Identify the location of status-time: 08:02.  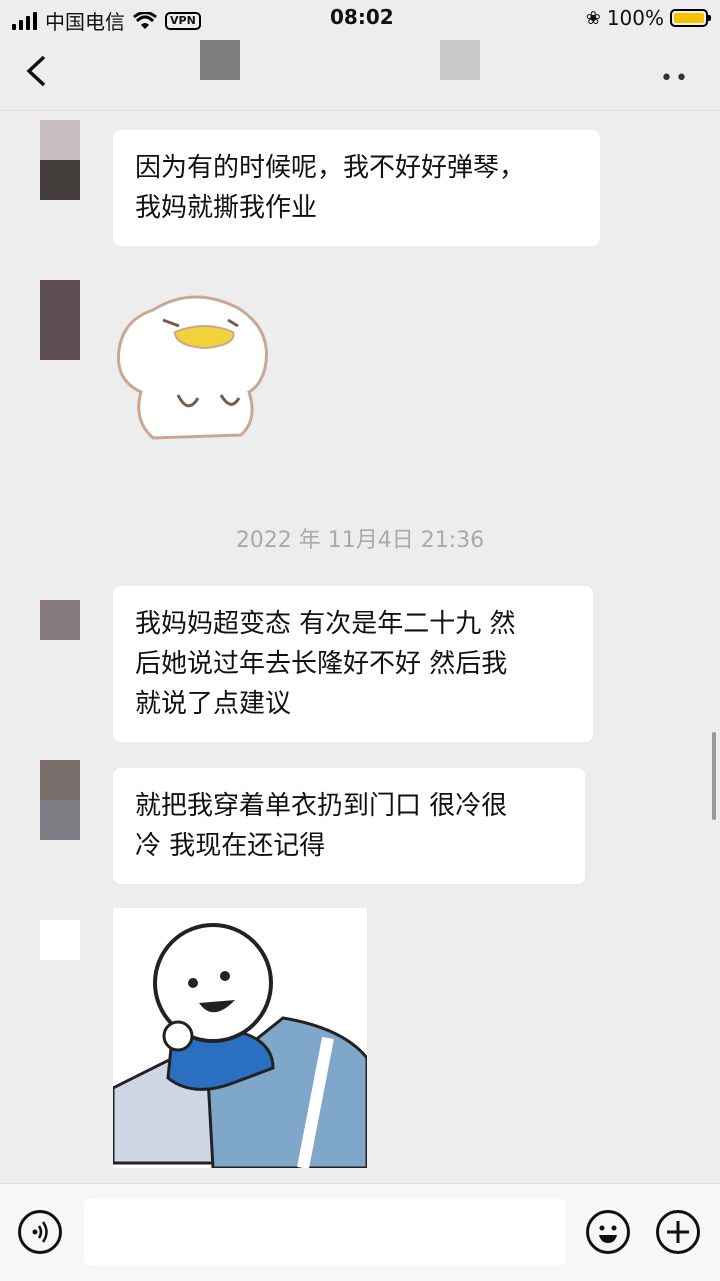
(362, 17).